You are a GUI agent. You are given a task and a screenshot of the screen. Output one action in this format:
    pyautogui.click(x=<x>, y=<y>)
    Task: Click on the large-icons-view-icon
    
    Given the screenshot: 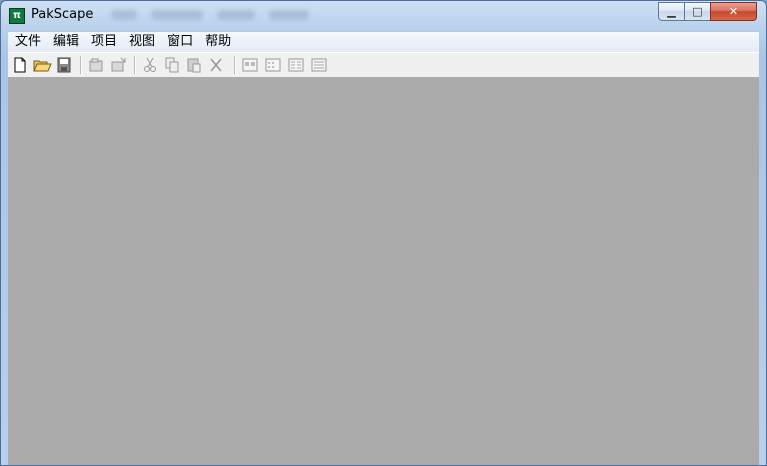 What is the action you would take?
    pyautogui.click(x=250, y=65)
    